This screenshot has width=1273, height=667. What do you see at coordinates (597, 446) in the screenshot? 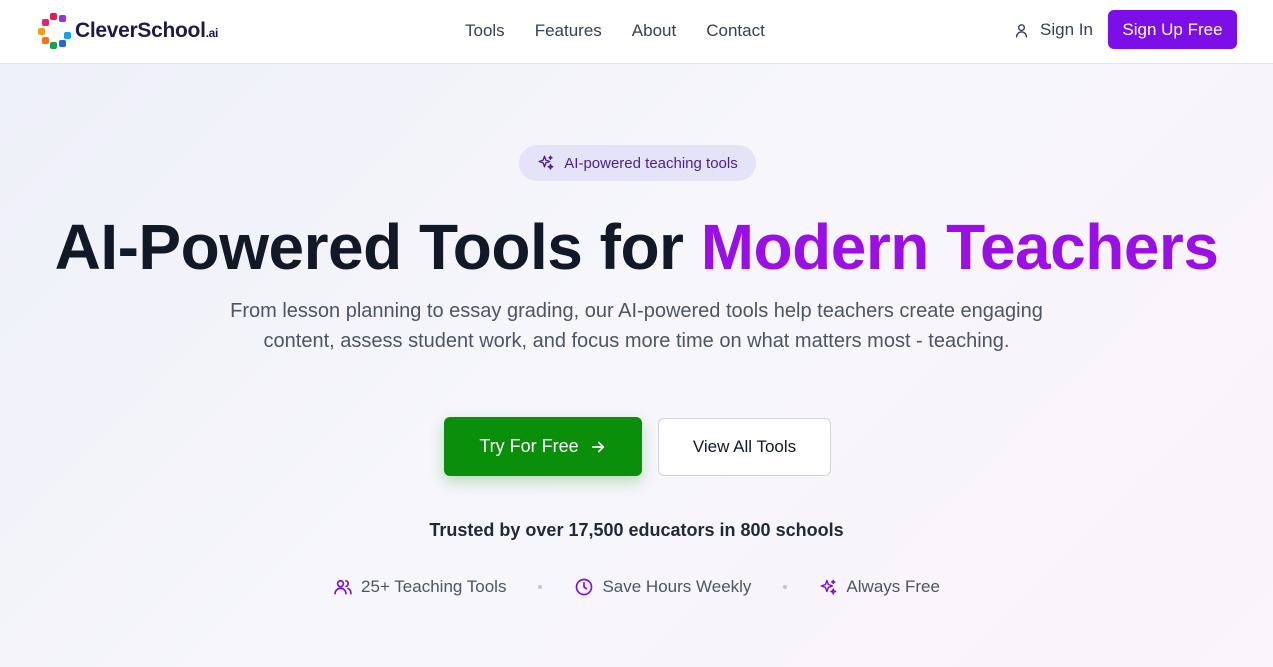
I see `arrow-right-icon` at bounding box center [597, 446].